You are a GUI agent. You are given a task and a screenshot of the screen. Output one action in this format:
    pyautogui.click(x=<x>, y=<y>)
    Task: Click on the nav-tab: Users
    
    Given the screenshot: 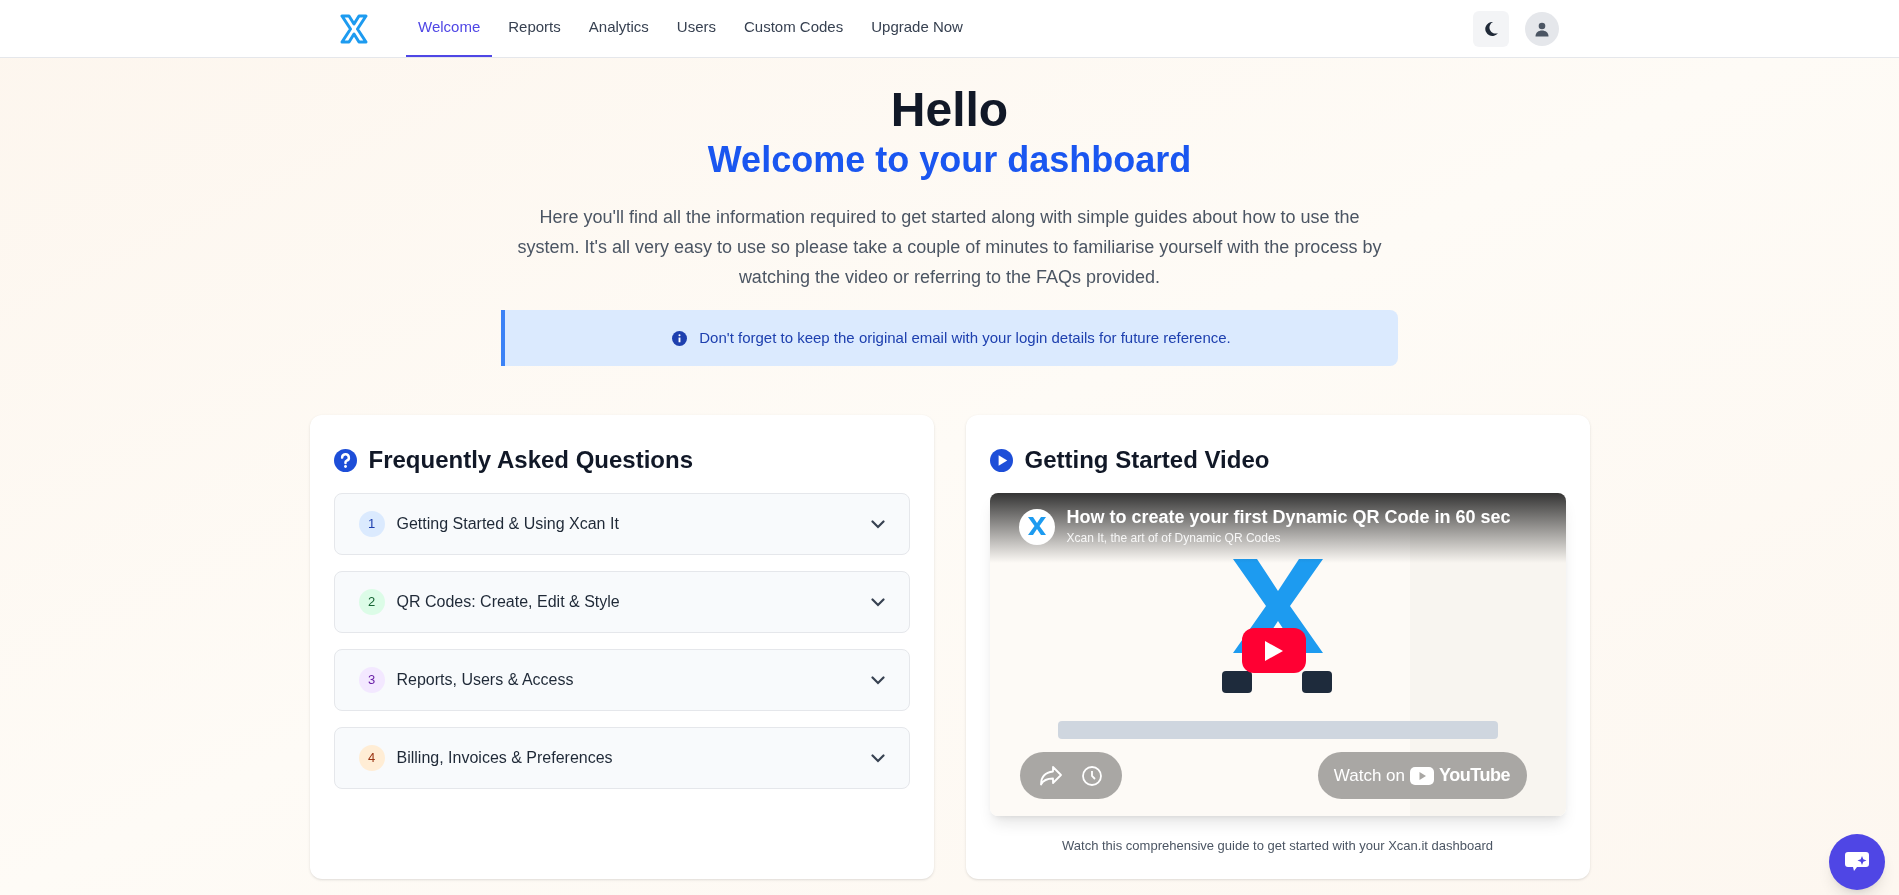 What is the action you would take?
    pyautogui.click(x=696, y=28)
    